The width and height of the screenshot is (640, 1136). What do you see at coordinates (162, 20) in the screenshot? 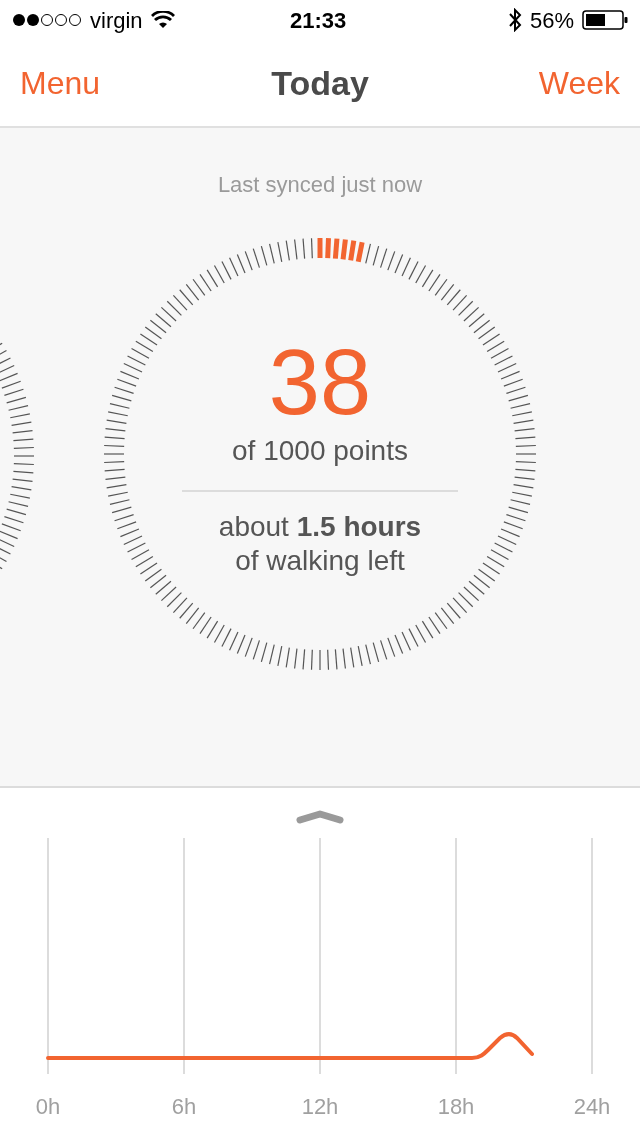
I see `wifi-icon` at bounding box center [162, 20].